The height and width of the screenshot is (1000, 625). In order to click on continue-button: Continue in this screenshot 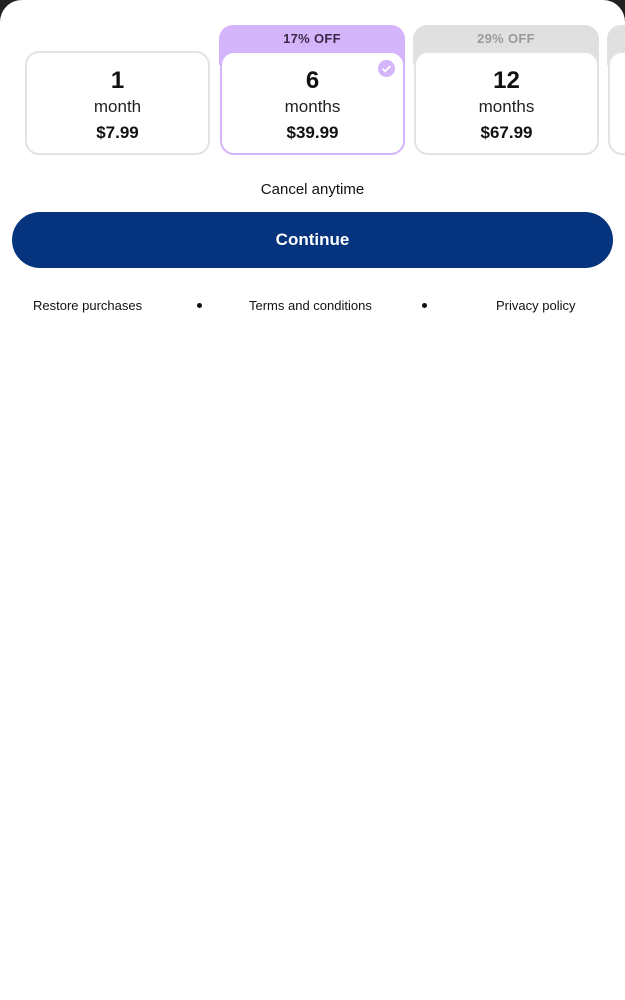, I will do `click(312, 240)`.